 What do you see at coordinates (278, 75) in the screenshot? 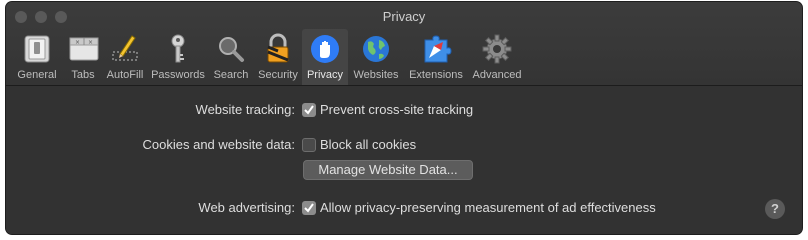
I see `tab-label: Security` at bounding box center [278, 75].